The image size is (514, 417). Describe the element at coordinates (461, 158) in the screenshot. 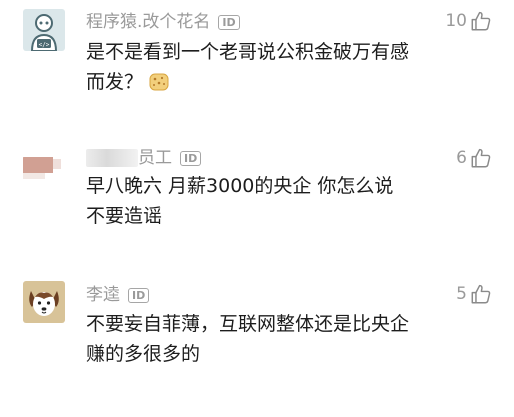

I see `like-count: 6` at that location.